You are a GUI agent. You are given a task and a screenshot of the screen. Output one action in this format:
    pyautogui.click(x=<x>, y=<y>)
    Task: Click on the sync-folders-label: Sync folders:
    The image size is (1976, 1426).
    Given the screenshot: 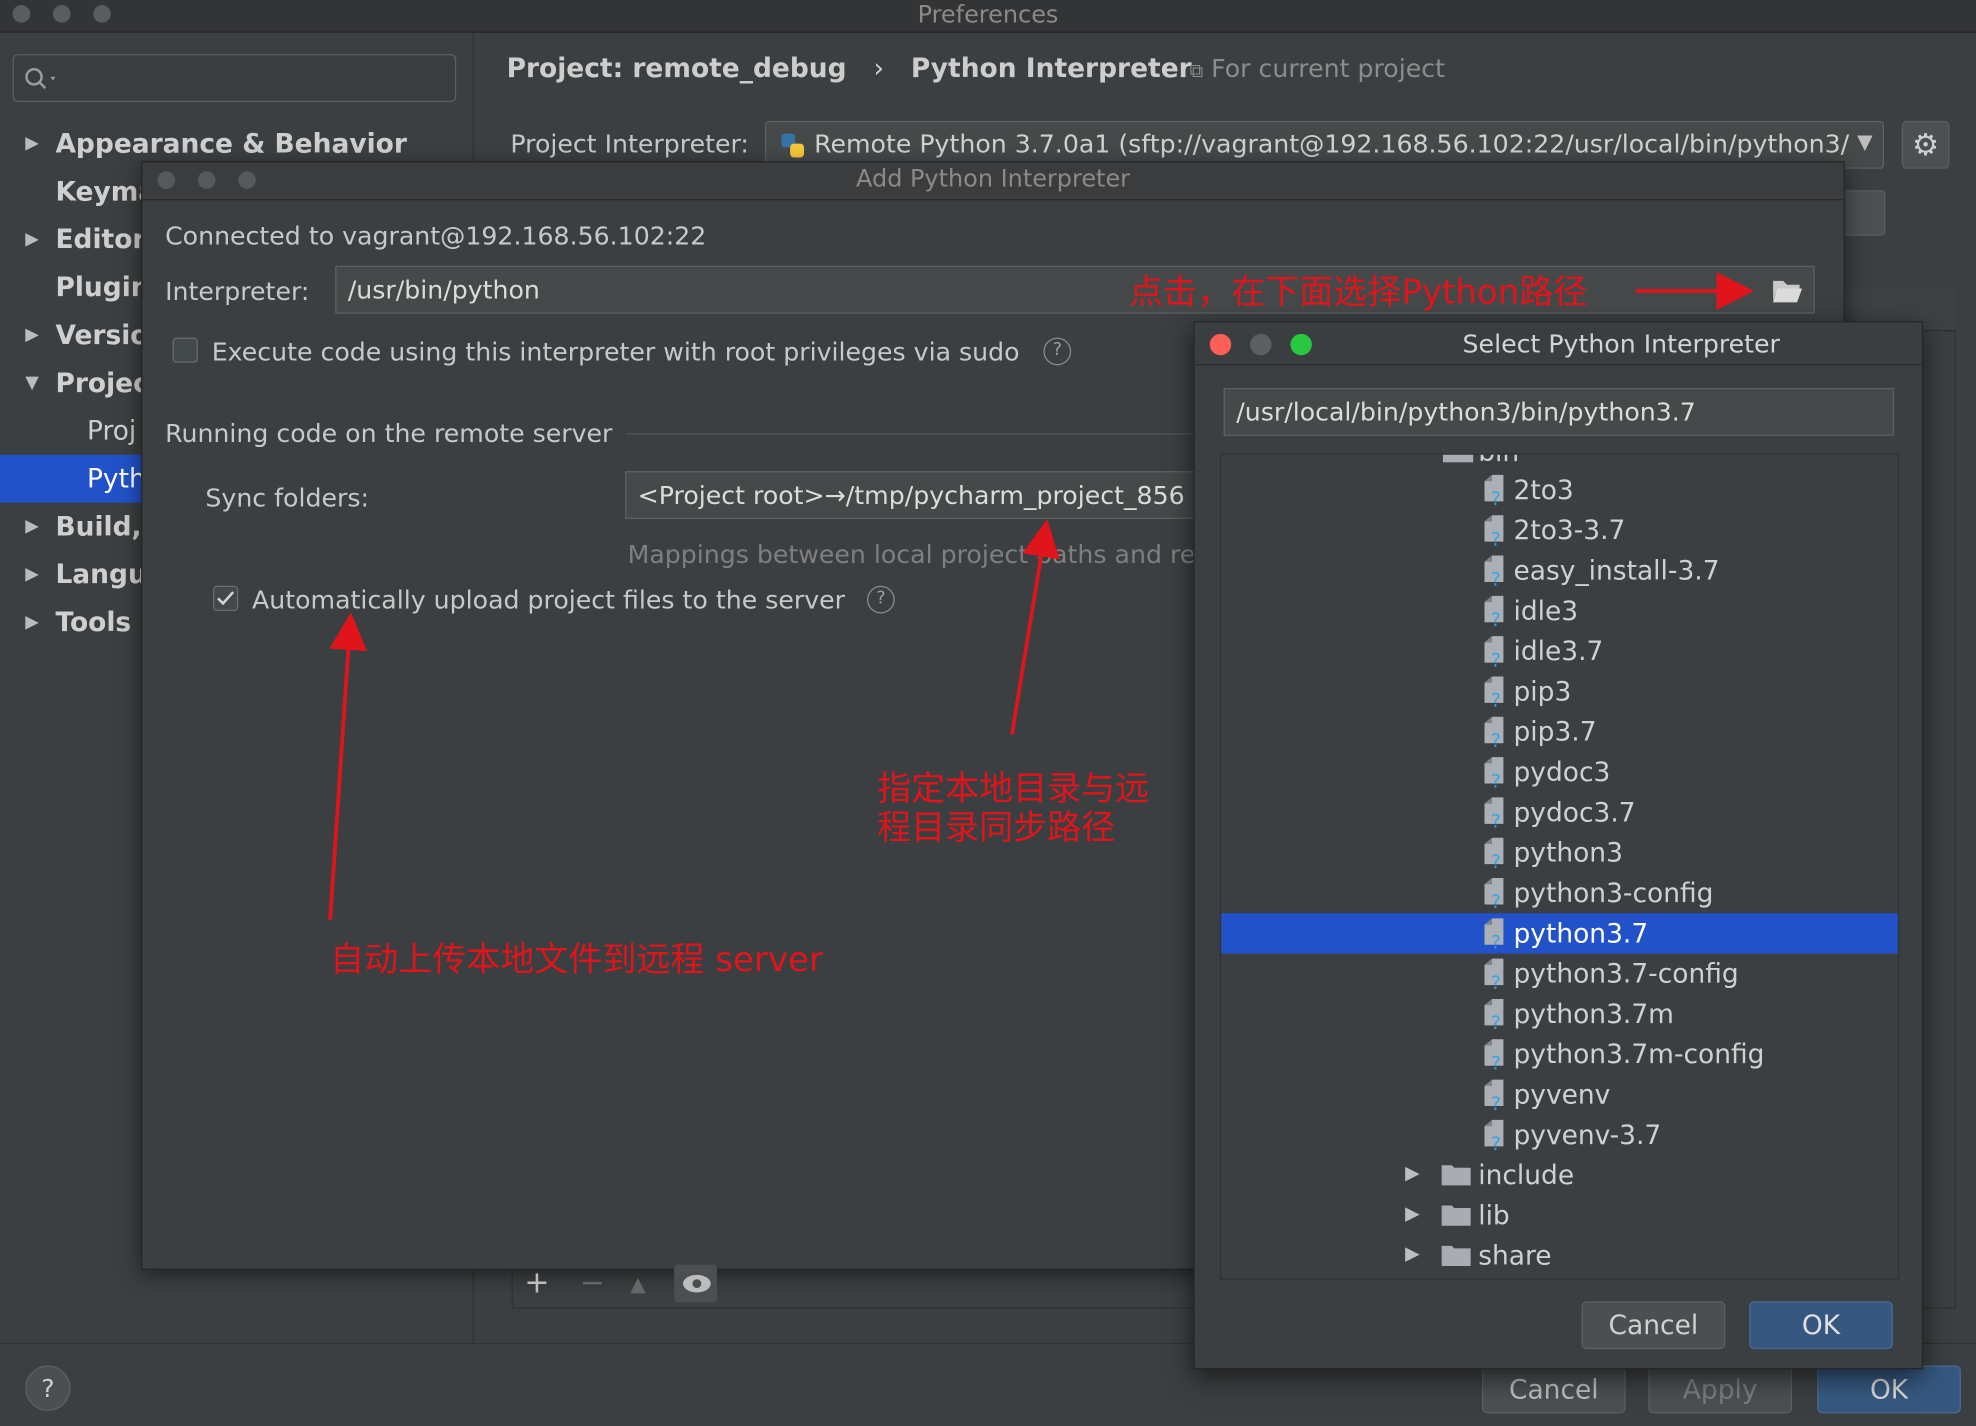 What is the action you would take?
    pyautogui.click(x=287, y=497)
    